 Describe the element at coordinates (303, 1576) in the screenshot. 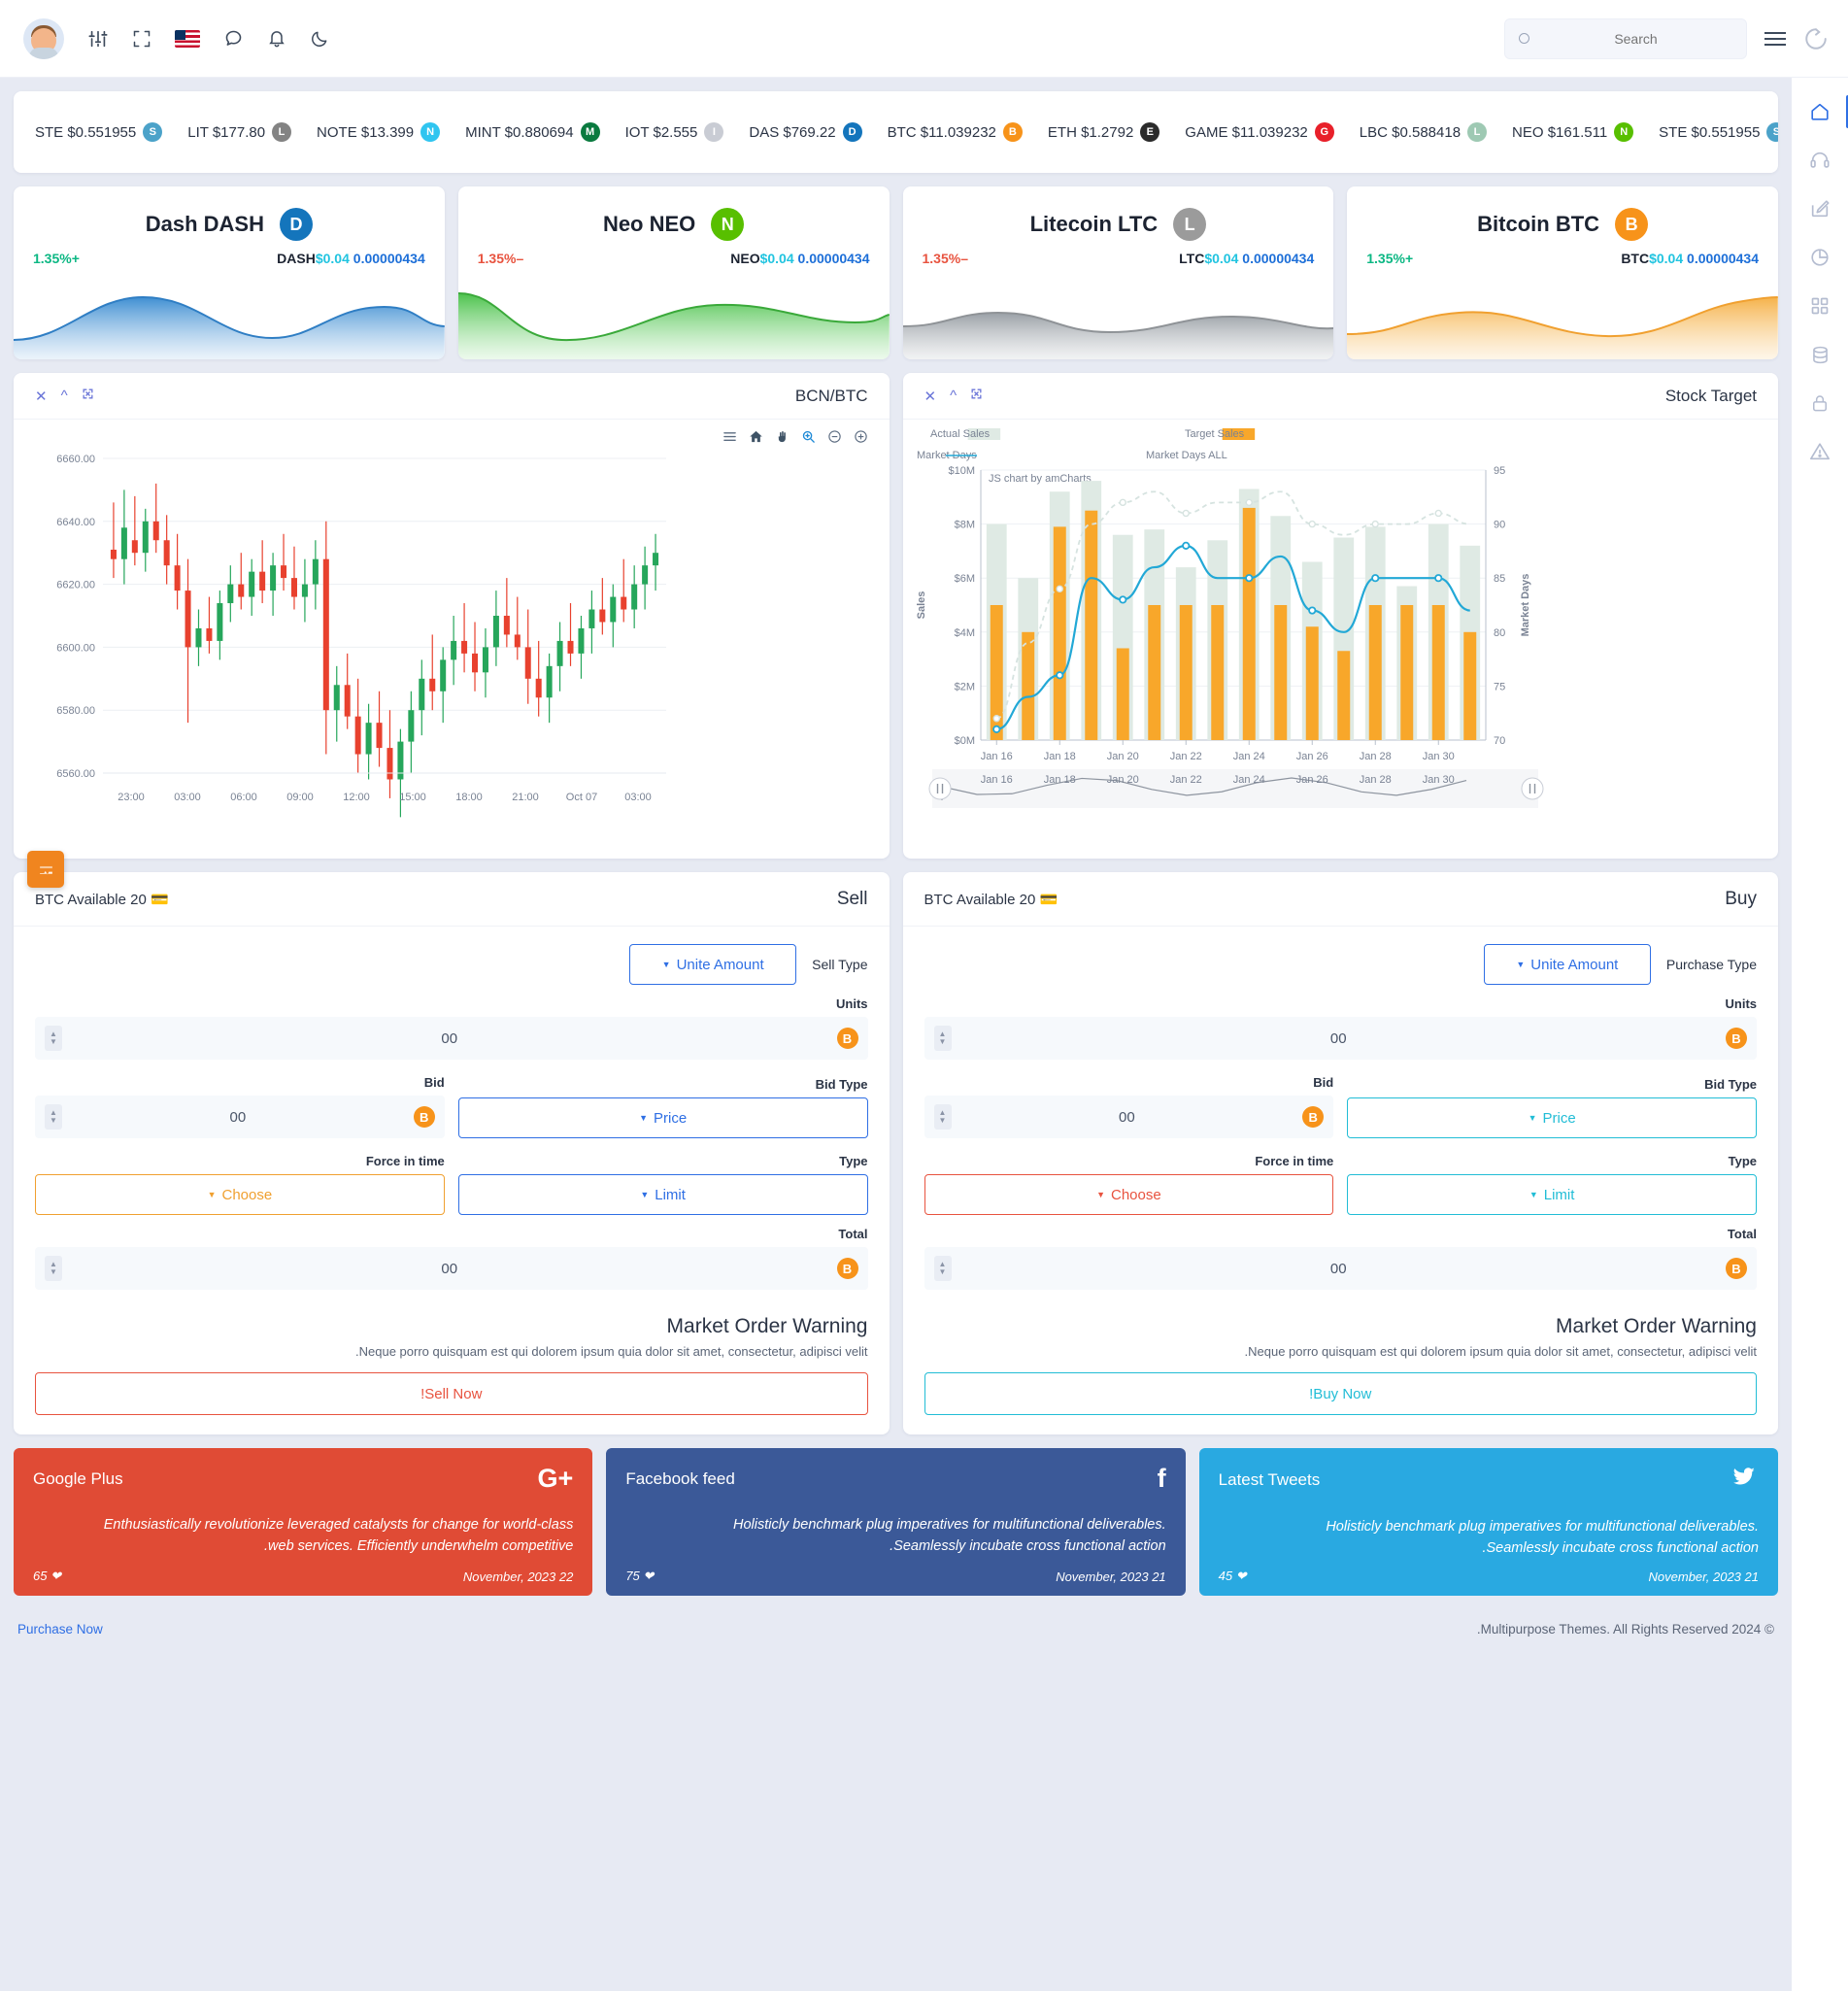

I see `social-card-footer: 65 ❤ November, 2023 22` at that location.